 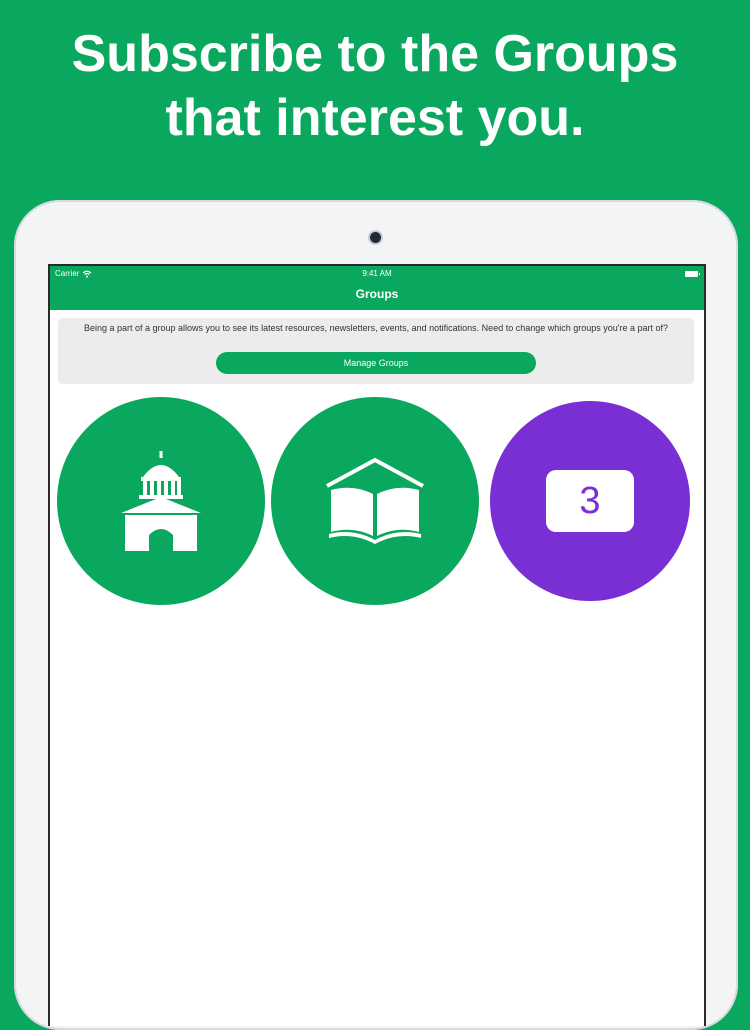 What do you see at coordinates (377, 294) in the screenshot?
I see `nav-title: Groups` at bounding box center [377, 294].